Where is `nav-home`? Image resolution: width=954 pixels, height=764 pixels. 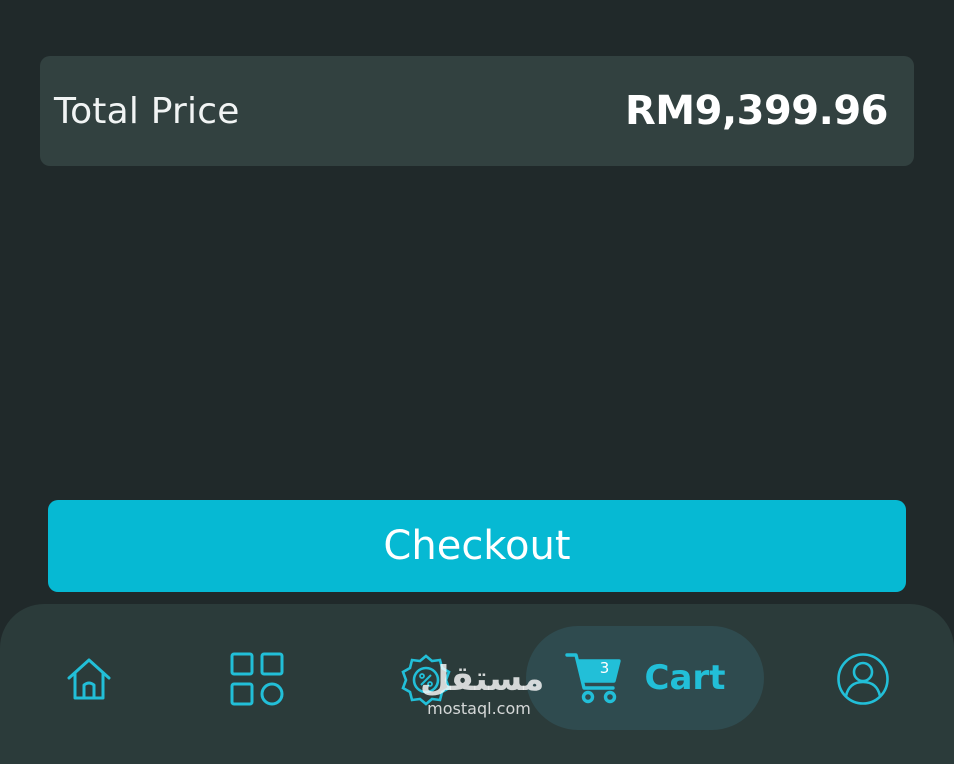
nav-home is located at coordinates (89, 679).